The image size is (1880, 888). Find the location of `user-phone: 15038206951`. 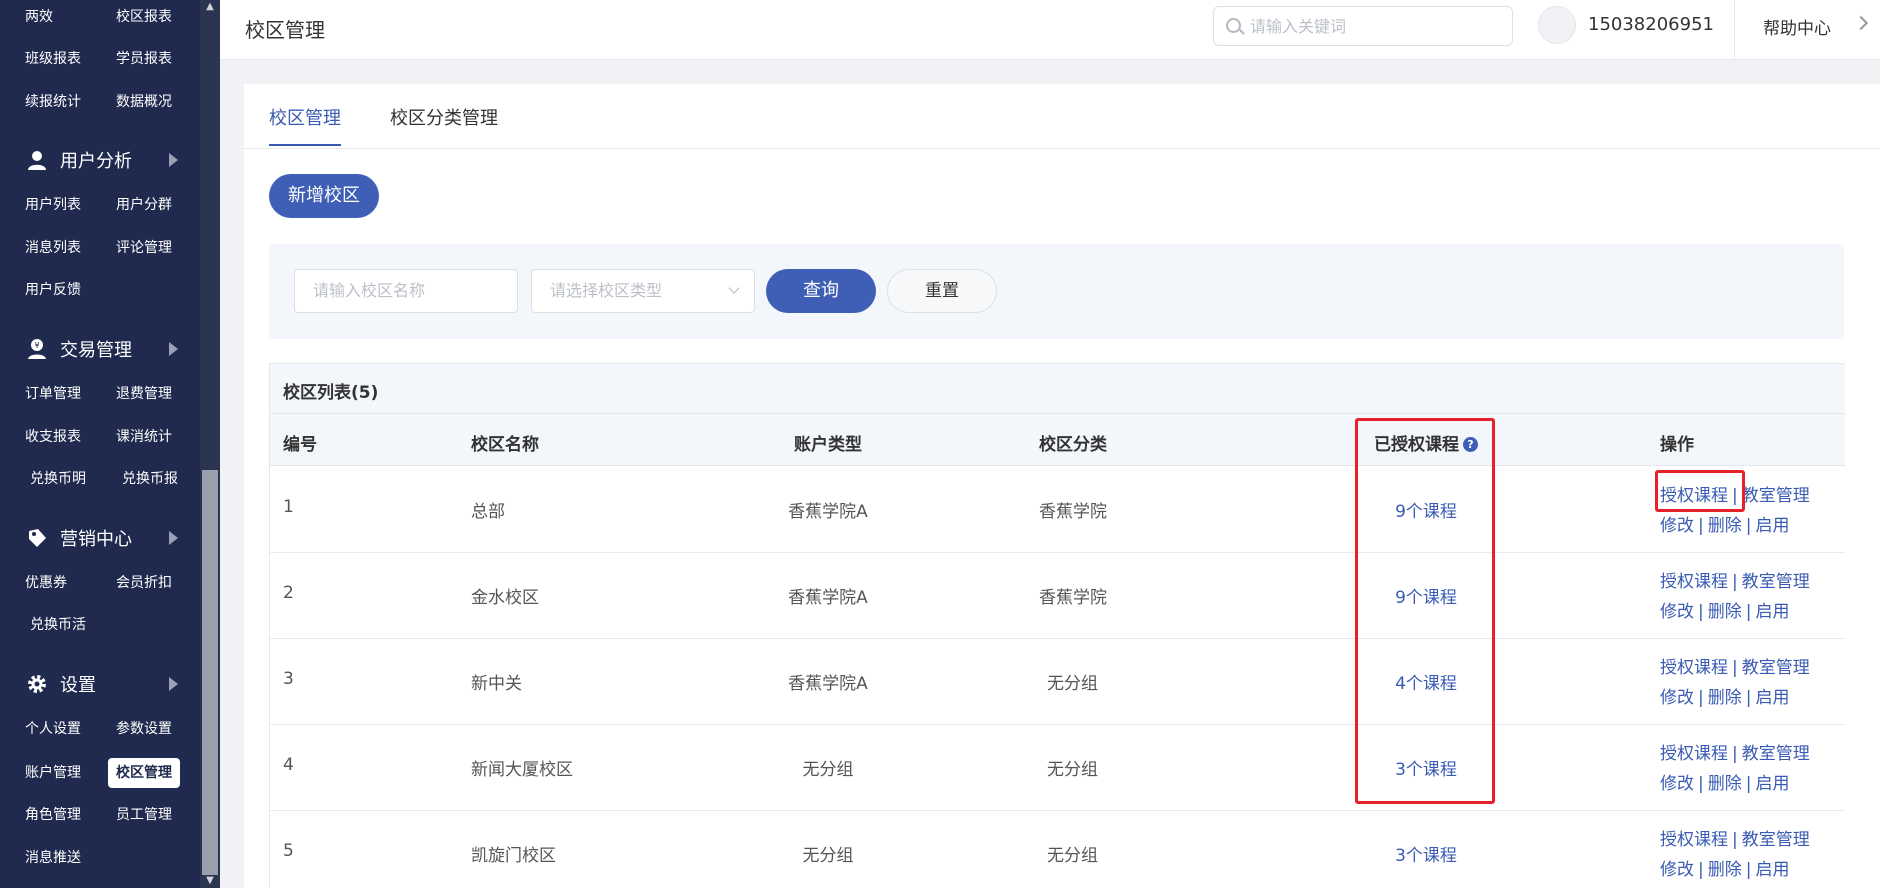

user-phone: 15038206951 is located at coordinates (1651, 24).